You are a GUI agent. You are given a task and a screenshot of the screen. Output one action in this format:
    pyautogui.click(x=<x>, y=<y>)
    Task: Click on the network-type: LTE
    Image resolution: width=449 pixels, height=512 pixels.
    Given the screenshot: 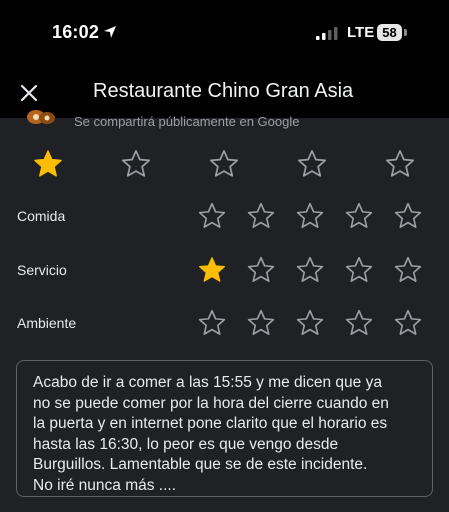 What is the action you would take?
    pyautogui.click(x=361, y=32)
    